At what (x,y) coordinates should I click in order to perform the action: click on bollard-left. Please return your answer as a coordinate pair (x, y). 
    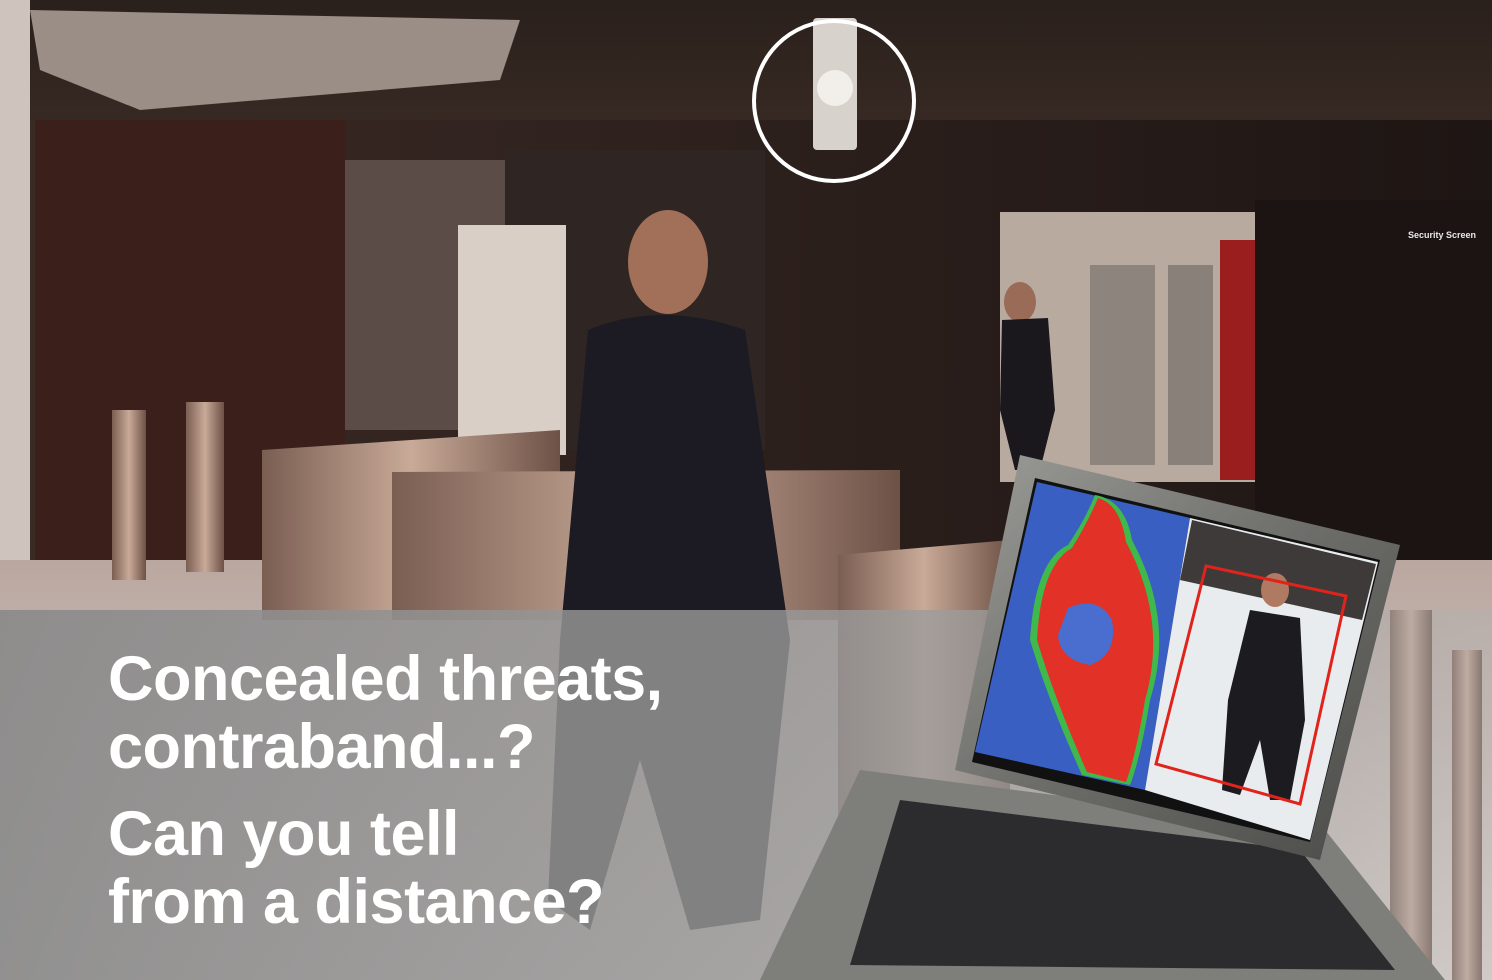
    Looking at the image, I should click on (129, 495).